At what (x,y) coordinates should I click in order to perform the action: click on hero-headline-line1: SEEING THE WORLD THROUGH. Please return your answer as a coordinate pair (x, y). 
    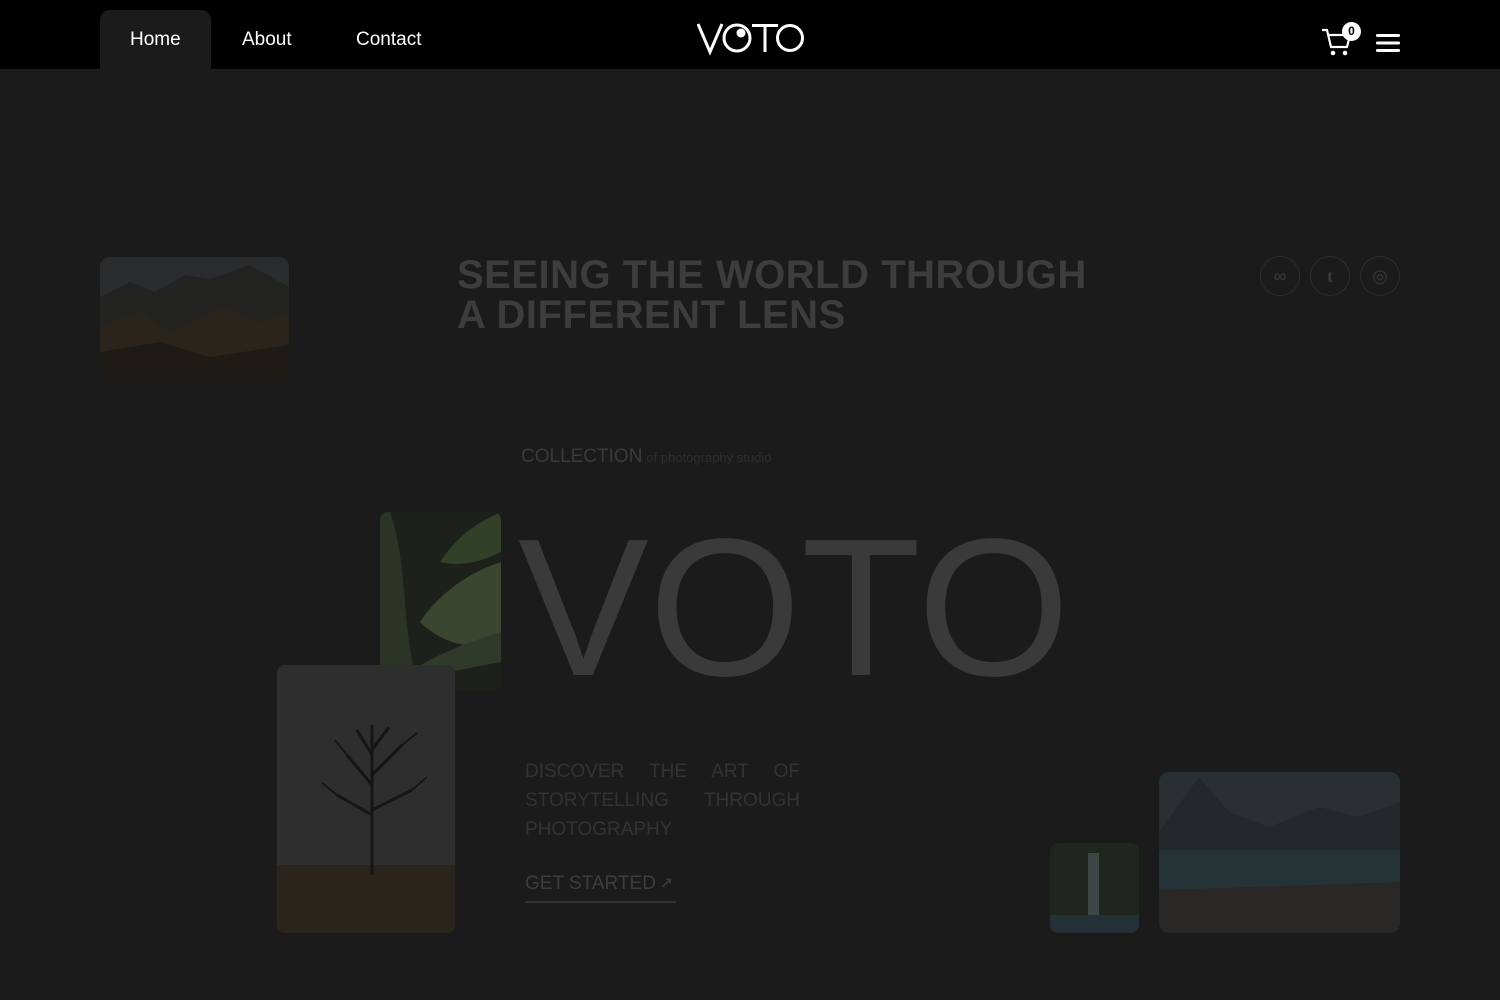
    Looking at the image, I should click on (772, 275).